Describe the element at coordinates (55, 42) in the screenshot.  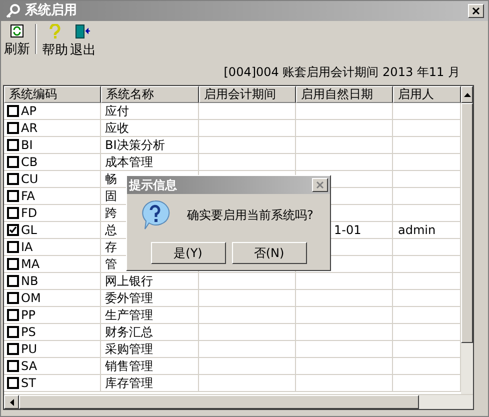
I see `toolbar-button: 帮助` at that location.